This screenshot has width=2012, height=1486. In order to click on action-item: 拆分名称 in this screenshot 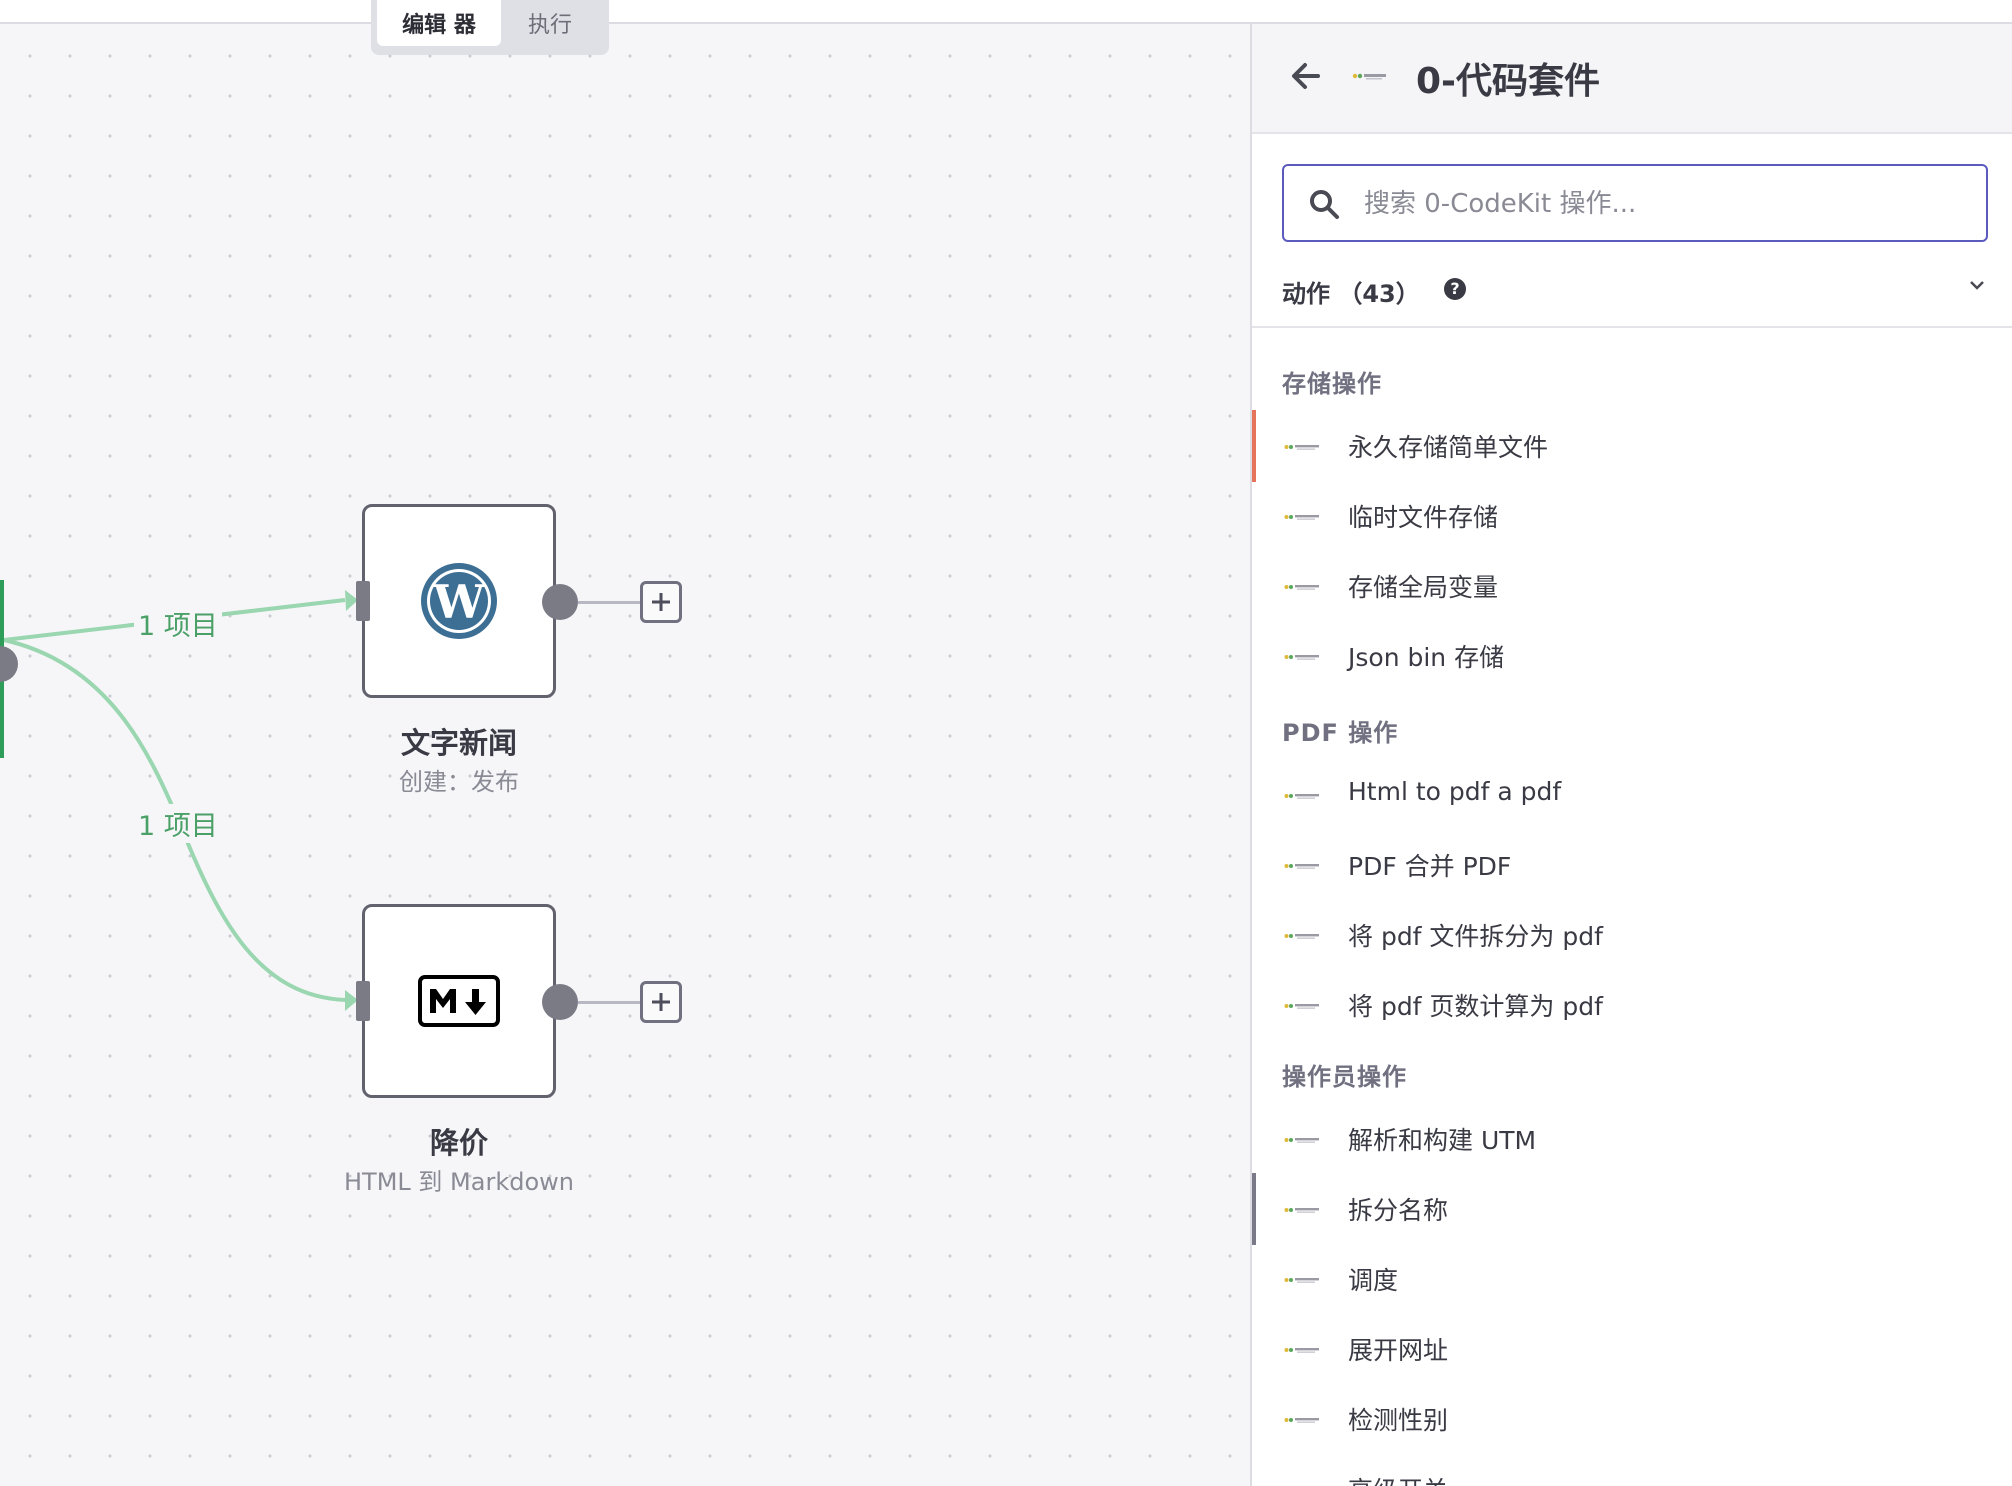, I will do `click(1632, 1209)`.